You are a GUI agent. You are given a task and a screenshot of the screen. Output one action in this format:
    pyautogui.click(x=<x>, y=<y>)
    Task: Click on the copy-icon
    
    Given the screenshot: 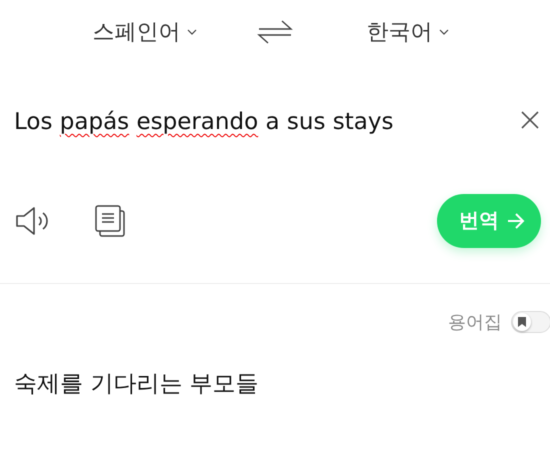 What is the action you would take?
    pyautogui.click(x=110, y=221)
    